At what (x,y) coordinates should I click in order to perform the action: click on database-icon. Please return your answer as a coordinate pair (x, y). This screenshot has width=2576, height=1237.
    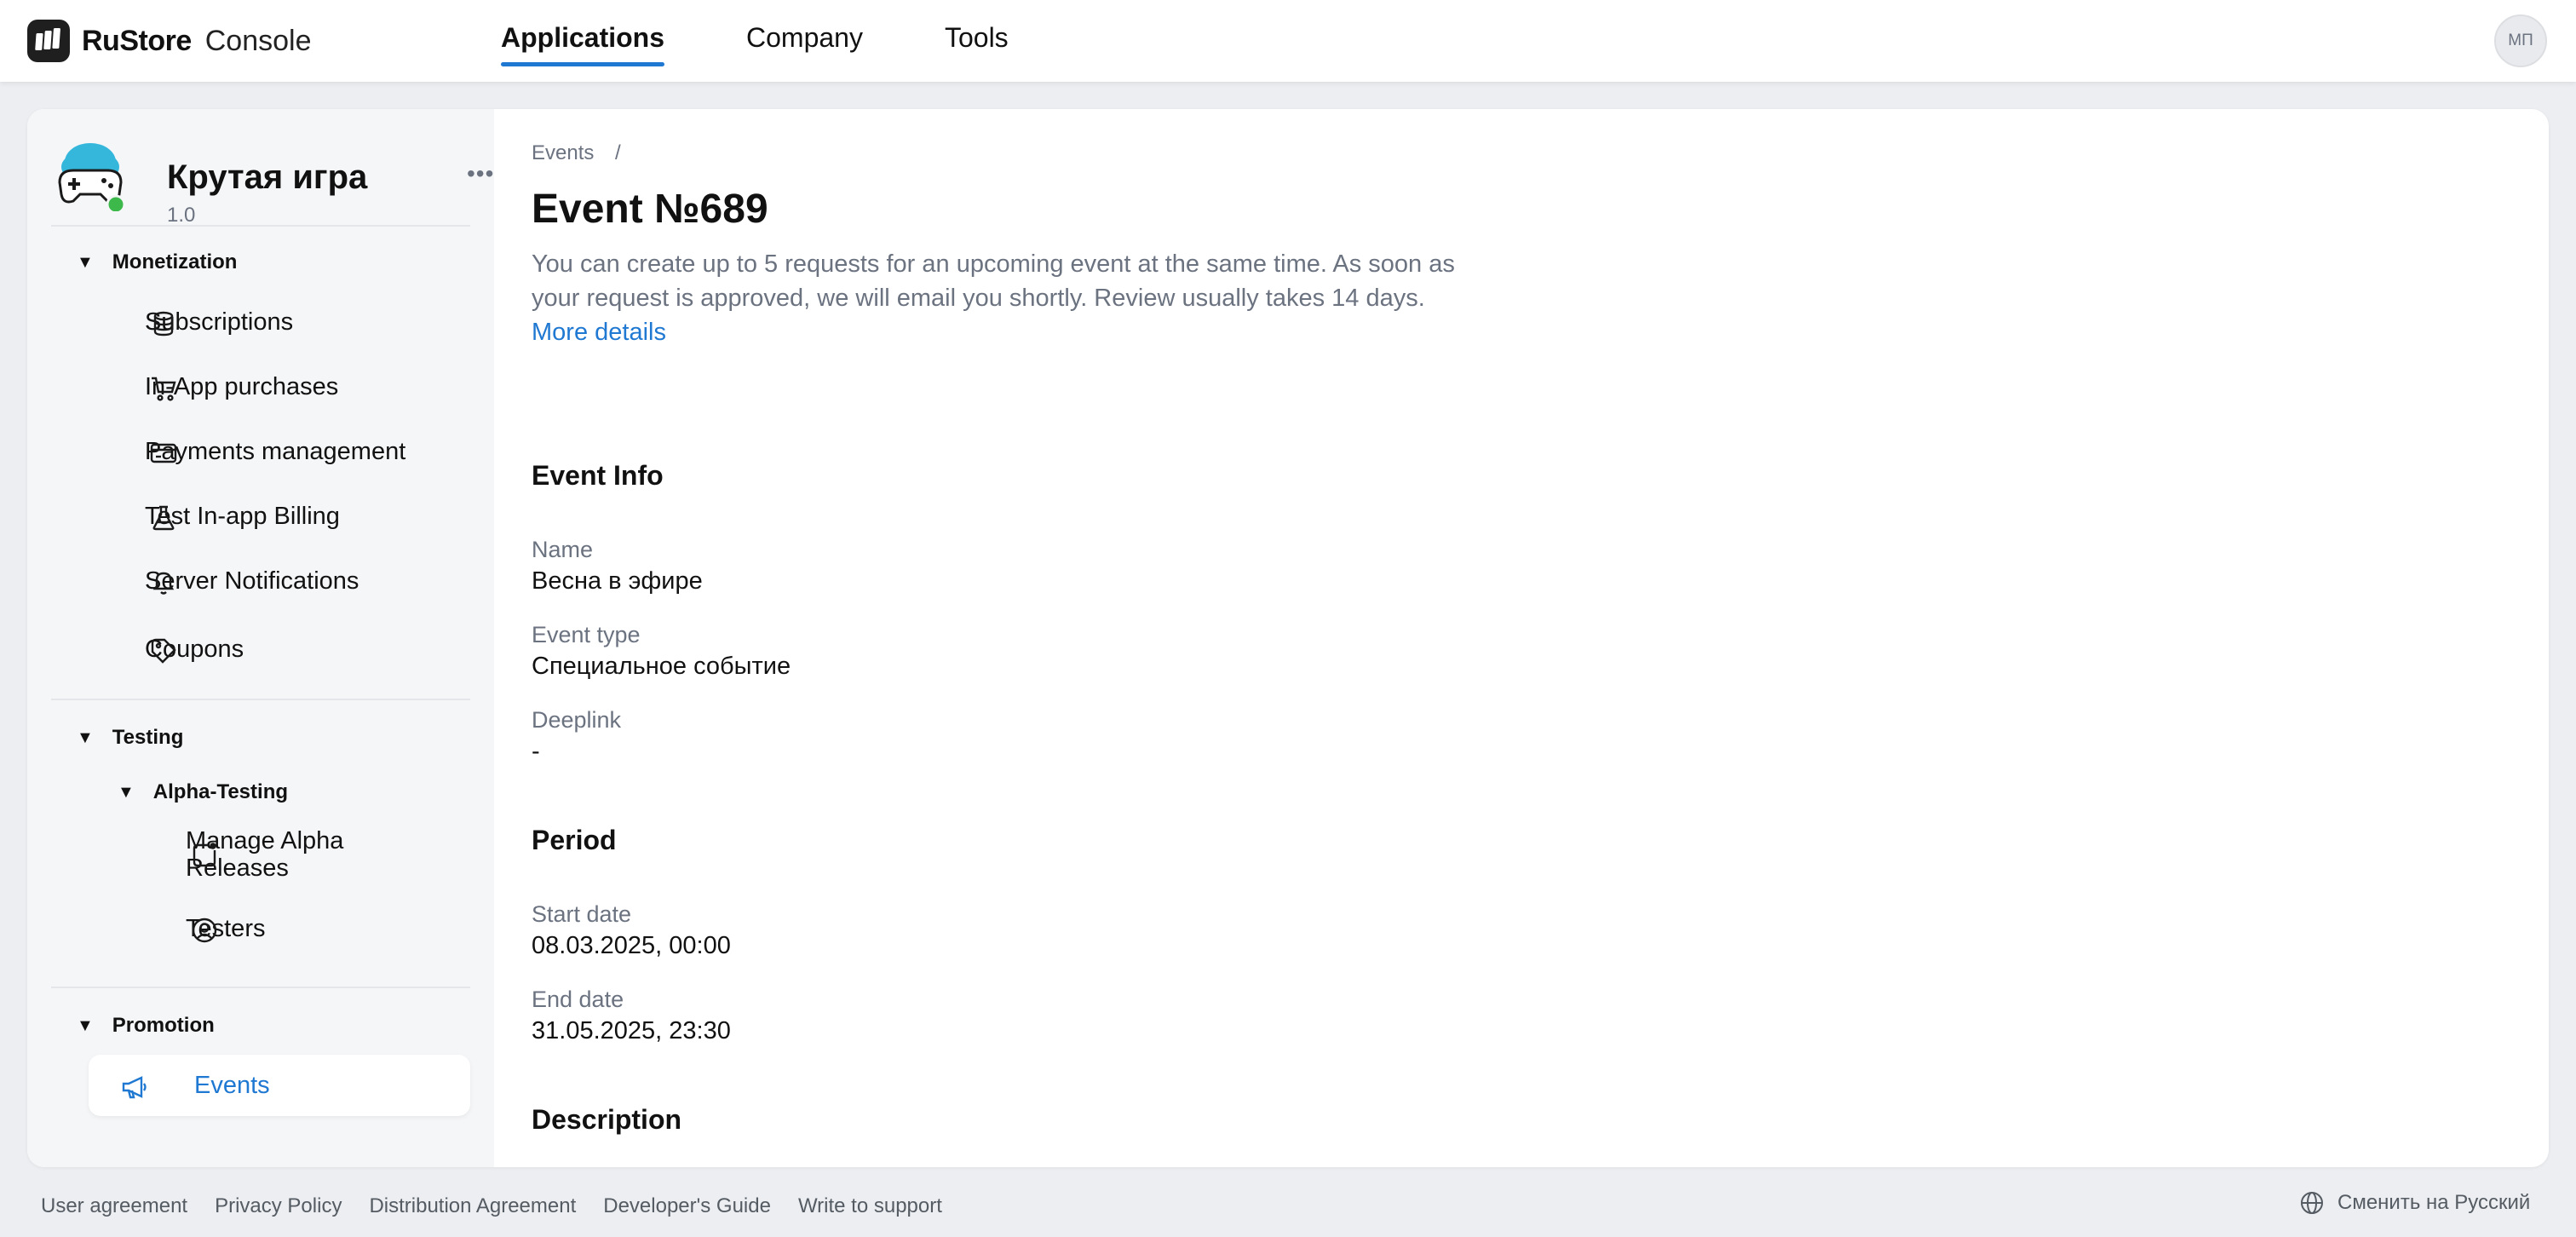
    Looking at the image, I should click on (163, 324).